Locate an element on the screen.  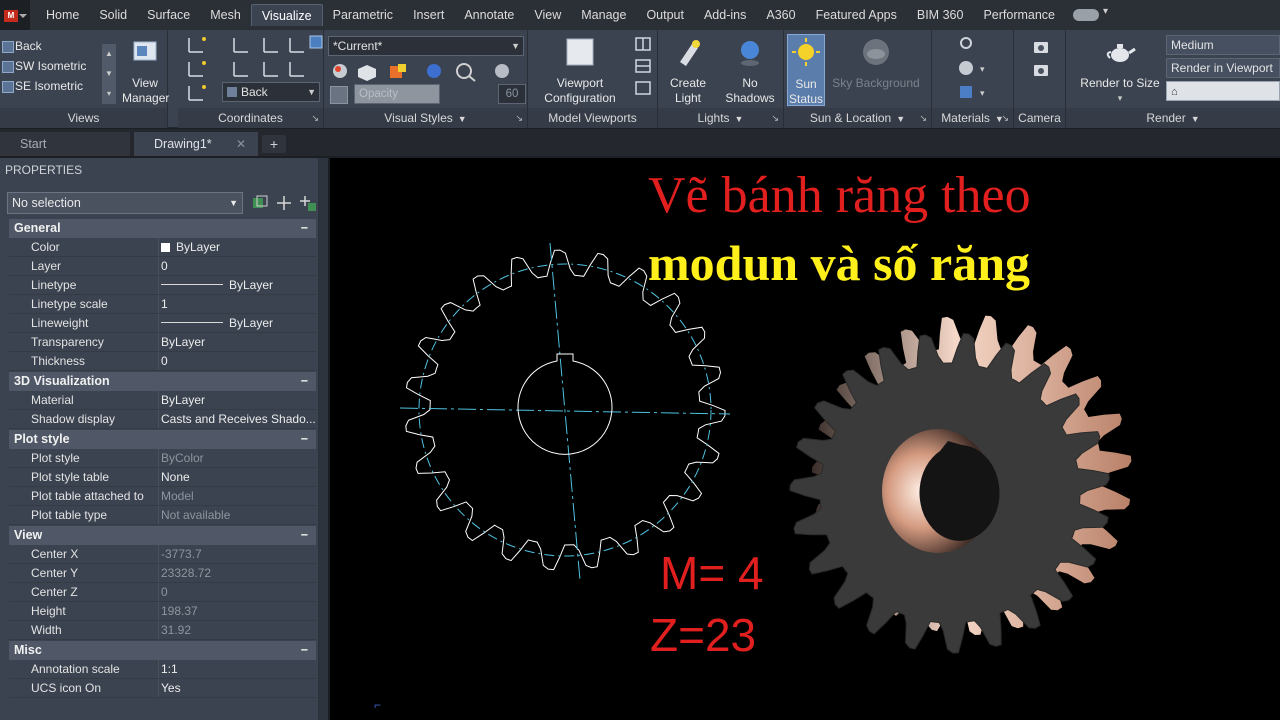
view-sw-isometric: SW Isometric is located at coordinates (59, 66).